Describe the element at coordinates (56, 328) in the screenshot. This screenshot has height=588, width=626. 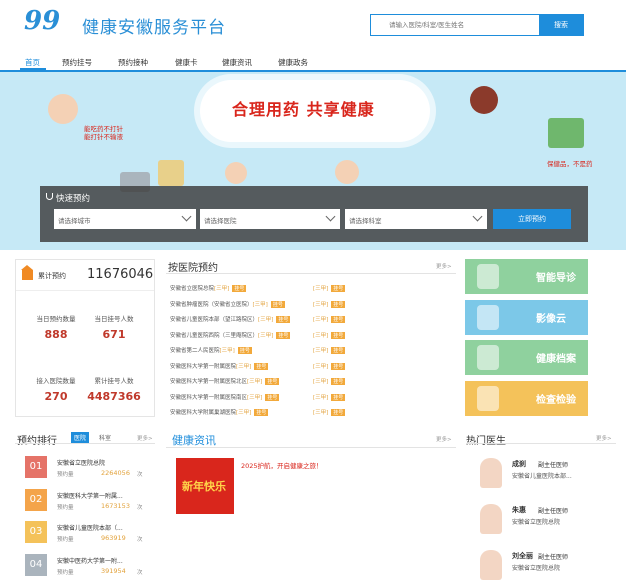
I see `stat-today-booking: 当日预约数量 888` at that location.